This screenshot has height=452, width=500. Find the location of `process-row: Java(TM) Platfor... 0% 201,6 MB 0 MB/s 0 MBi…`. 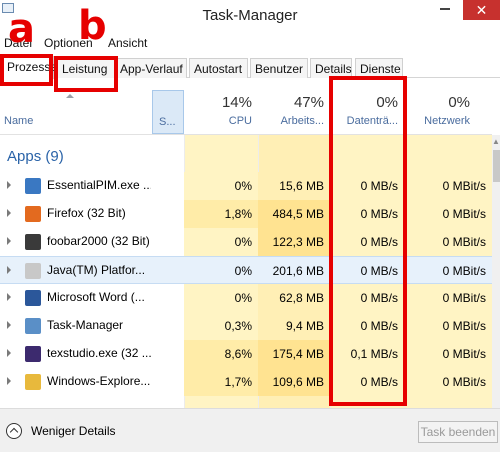

process-row: Java(TM) Platfor... 0% 201,6 MB 0 MB/s 0 MBi… is located at coordinates (246, 270).